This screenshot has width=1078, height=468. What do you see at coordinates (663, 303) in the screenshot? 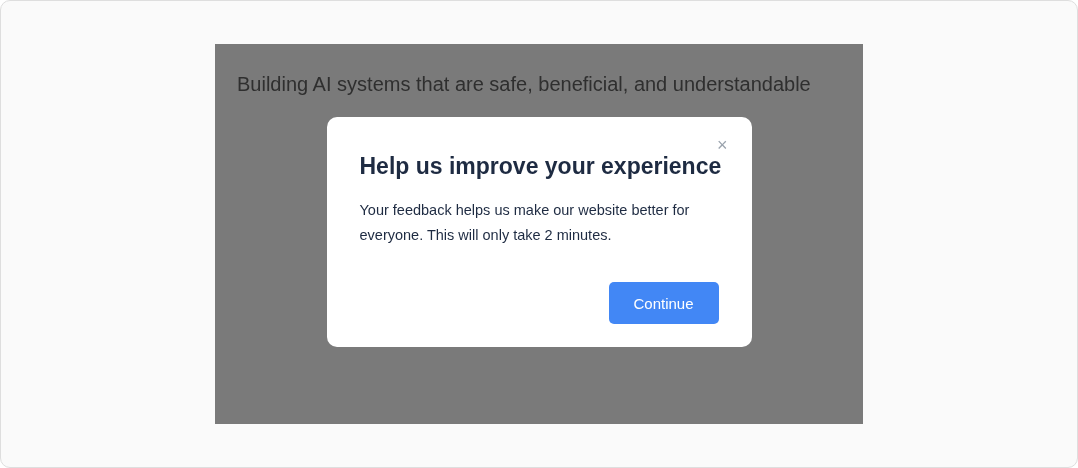
I see `continue-button: Continue` at bounding box center [663, 303].